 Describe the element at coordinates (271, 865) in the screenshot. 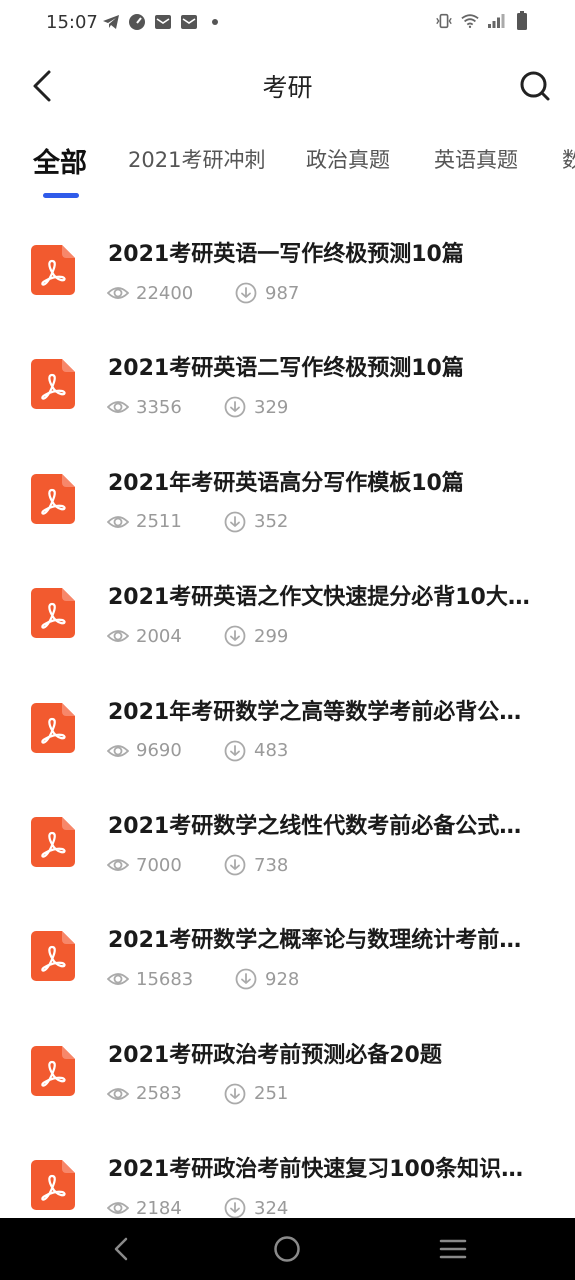

I see `downloads-count: 738` at that location.